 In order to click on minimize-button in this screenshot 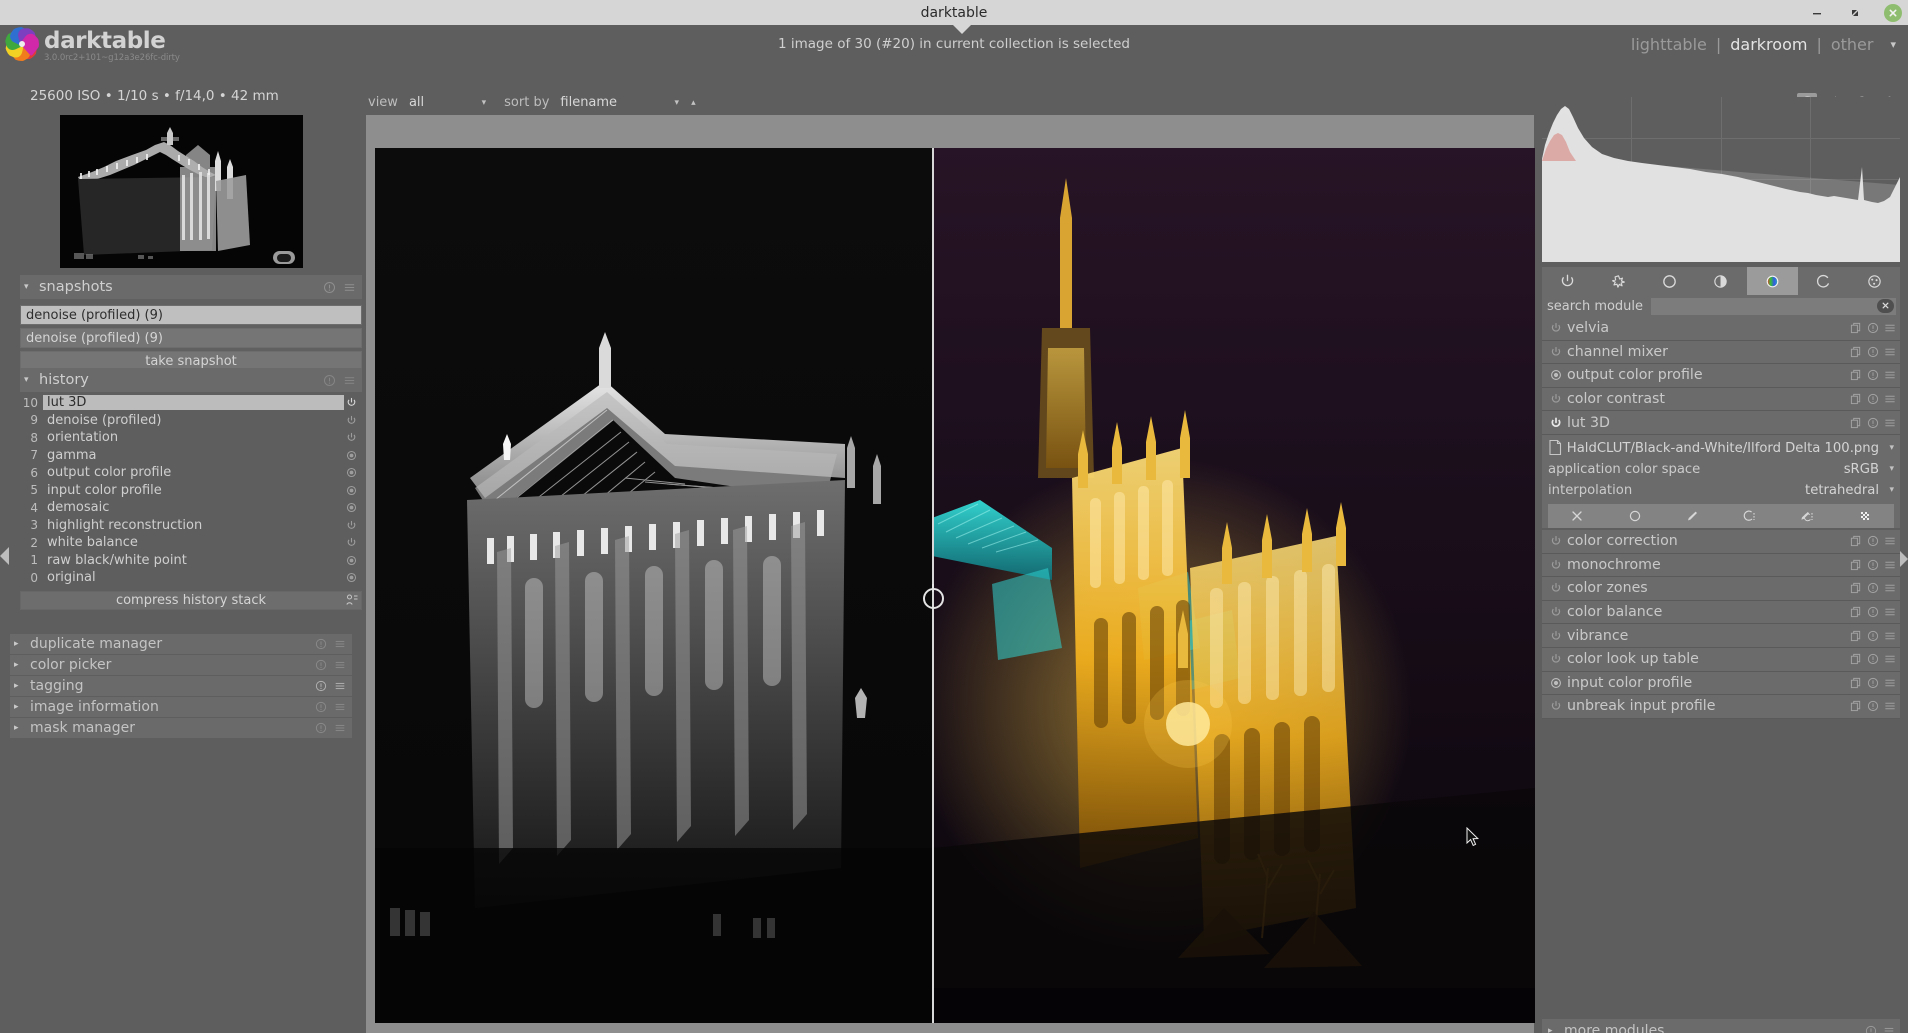, I will do `click(1817, 13)`.